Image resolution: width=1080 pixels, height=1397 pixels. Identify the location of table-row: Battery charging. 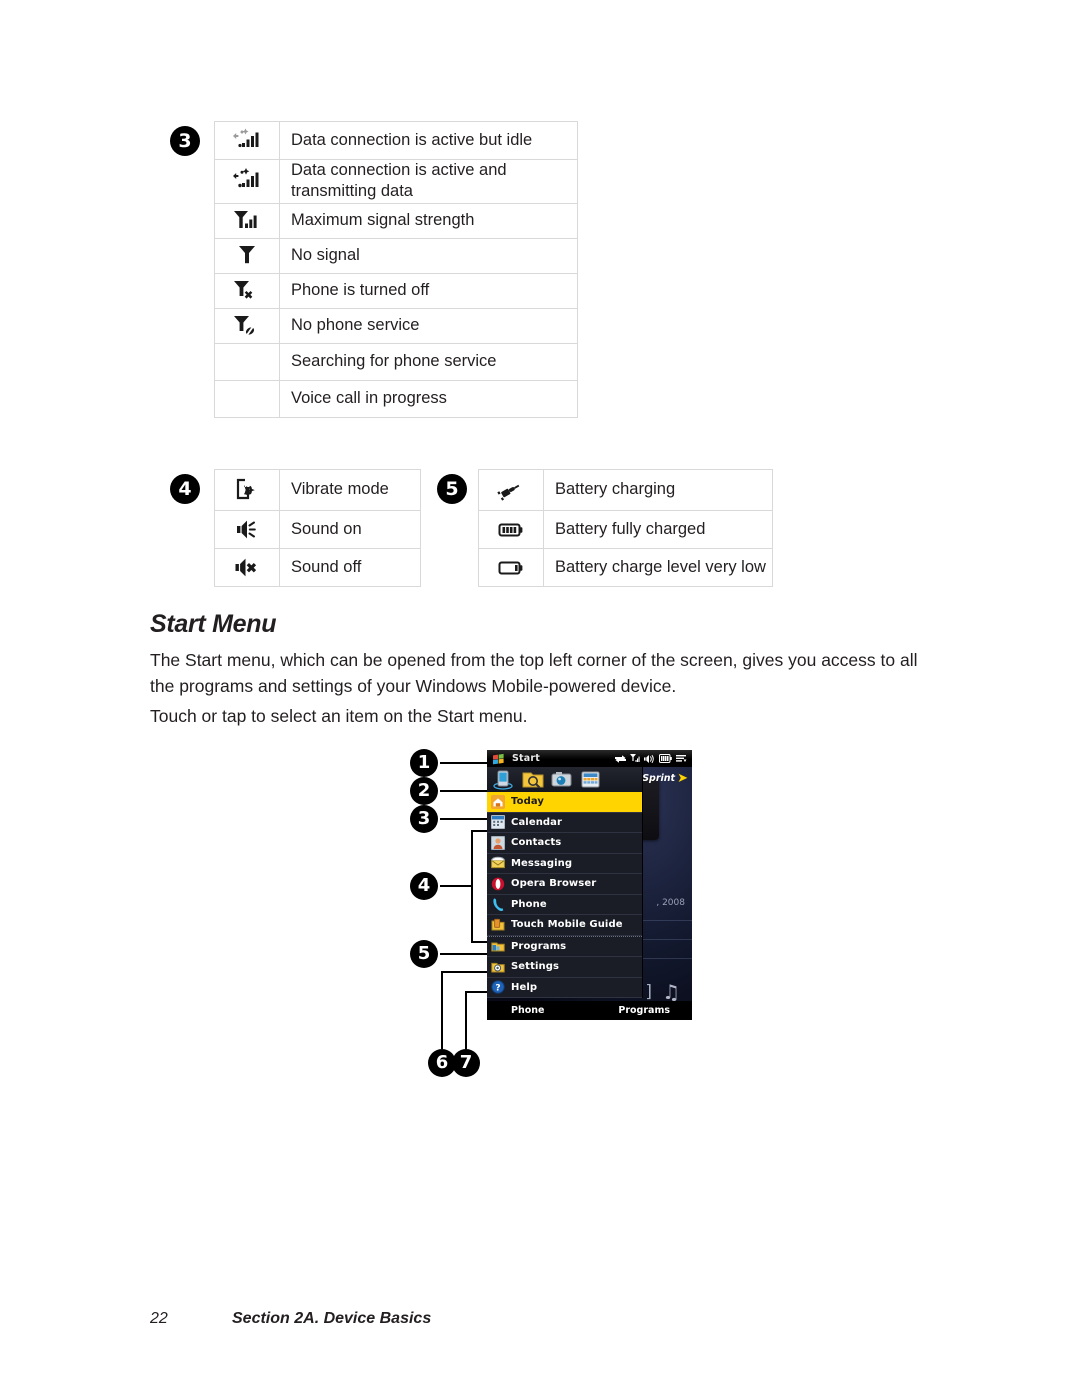
(625, 490).